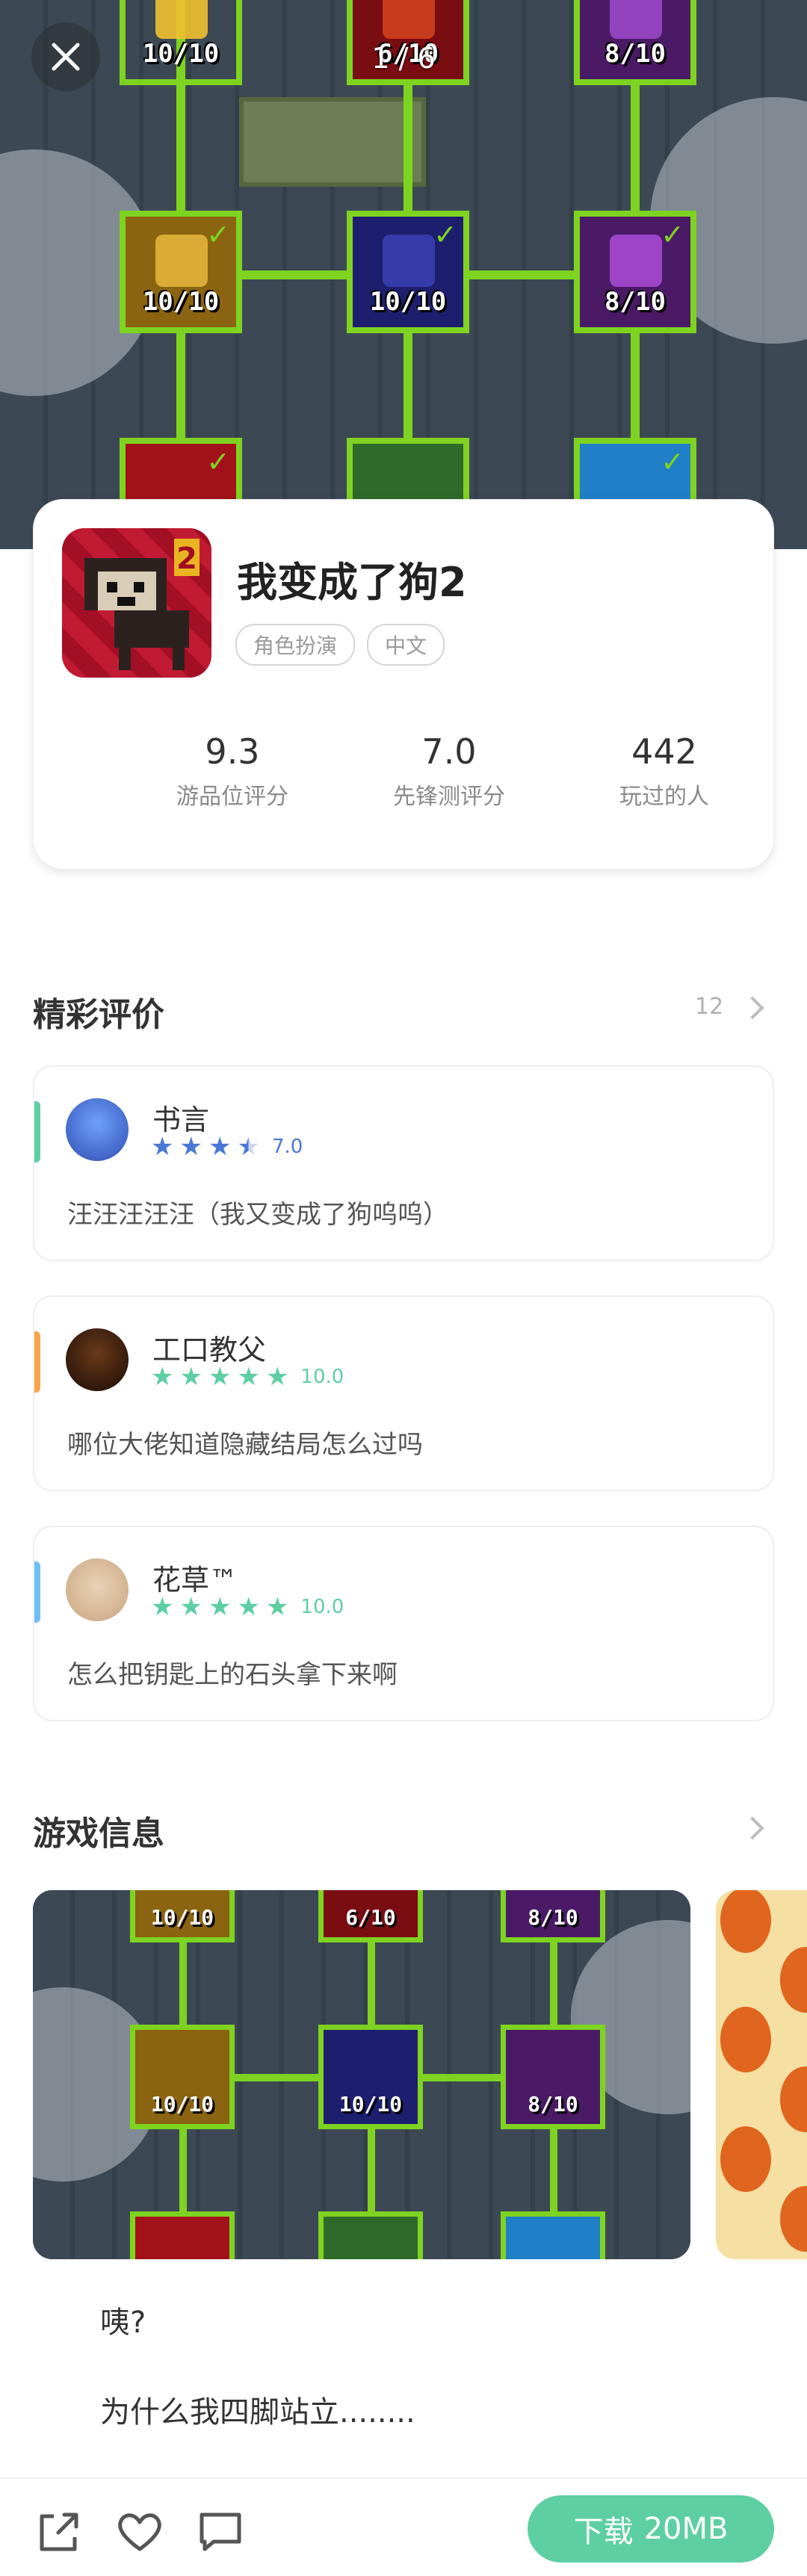 The image size is (807, 2576). I want to click on rating-stats: 9.3 游品位评分 7.0 先锋测评分 442 玩过的人, so click(405, 776).